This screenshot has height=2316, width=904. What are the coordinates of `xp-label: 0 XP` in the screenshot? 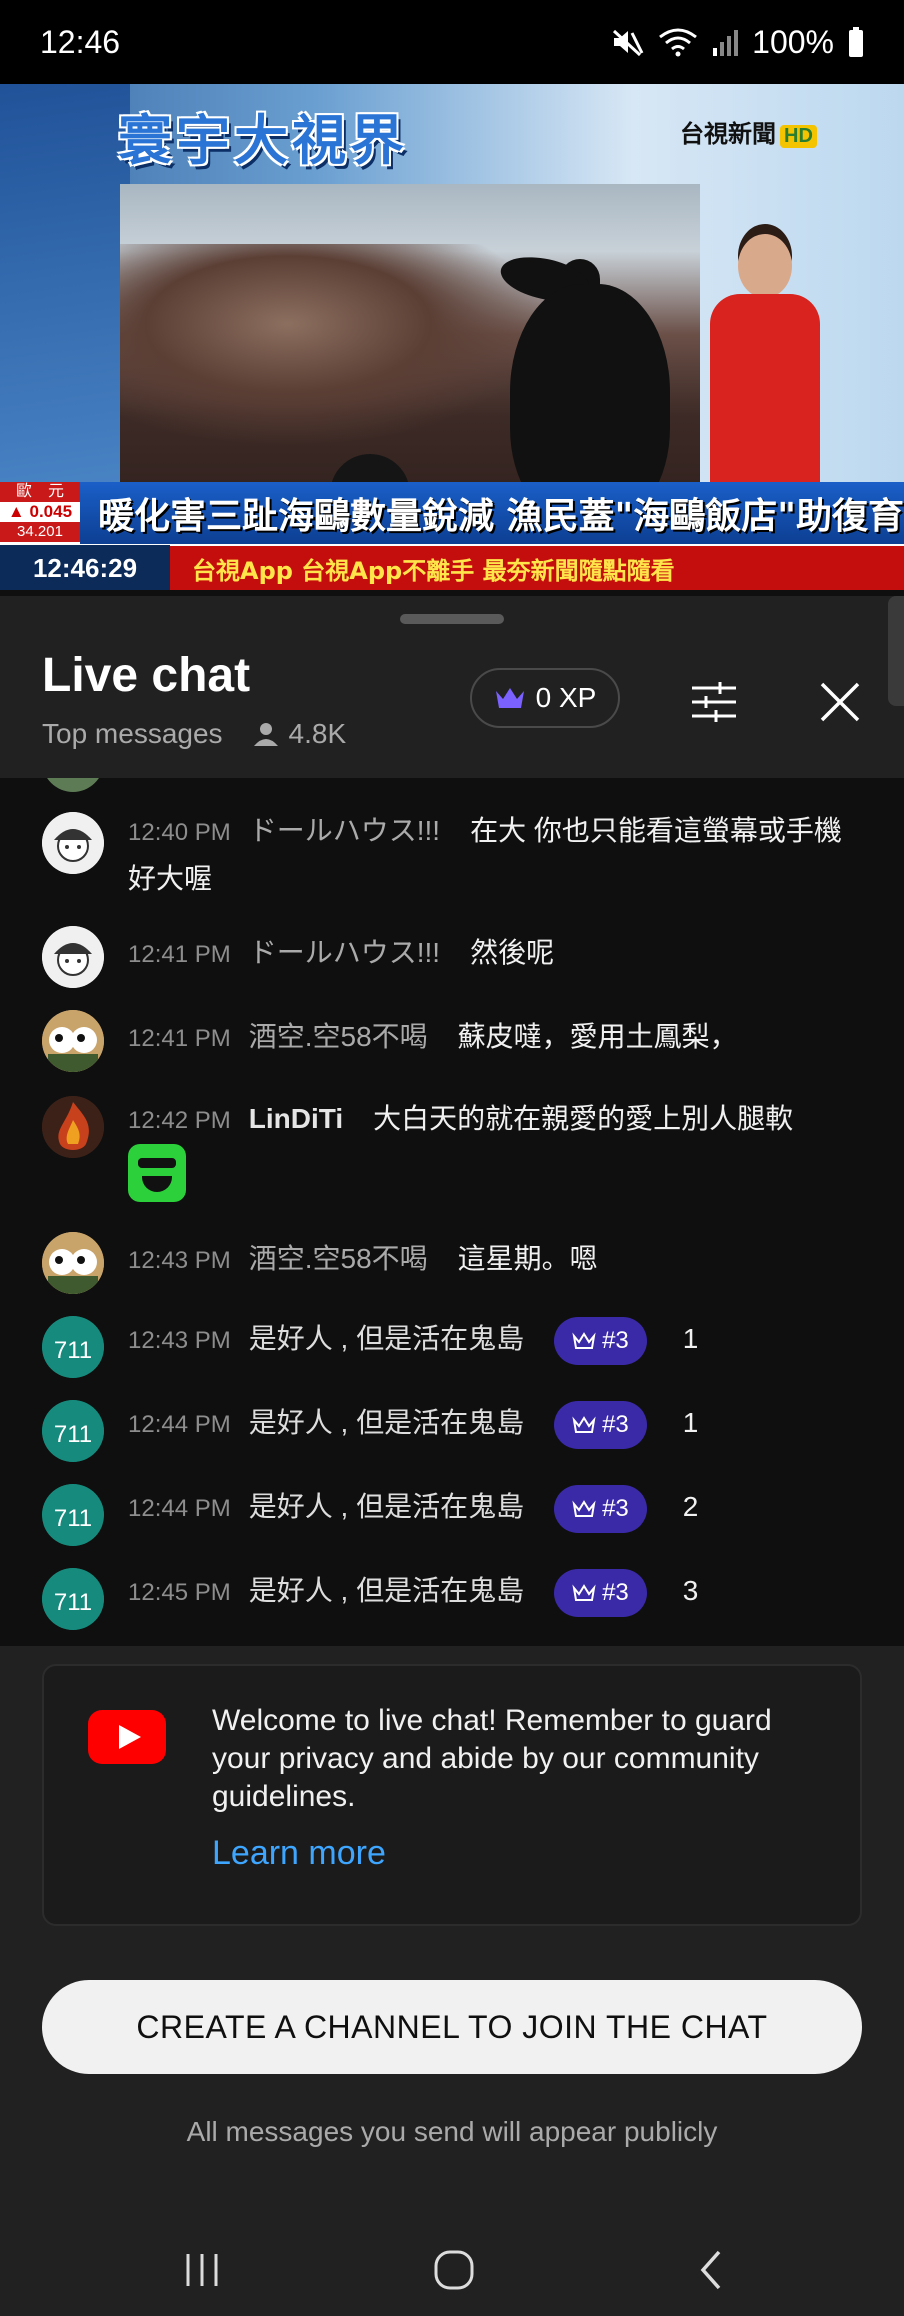 It's located at (566, 697).